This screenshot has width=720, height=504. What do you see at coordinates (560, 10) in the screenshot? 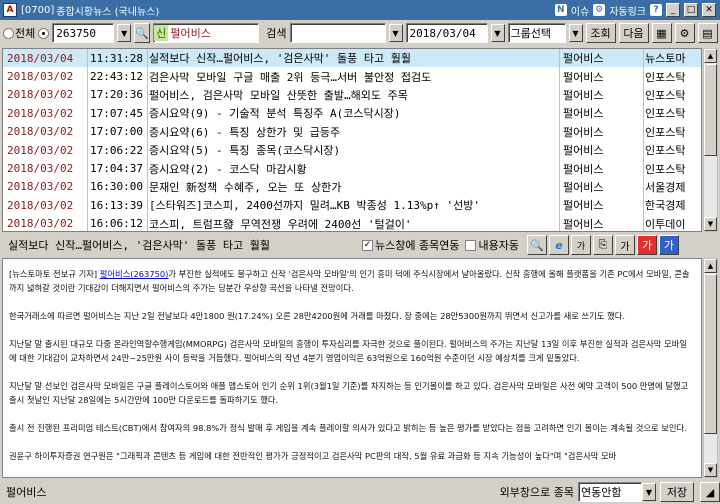
I see `news-n-icon: N` at bounding box center [560, 10].